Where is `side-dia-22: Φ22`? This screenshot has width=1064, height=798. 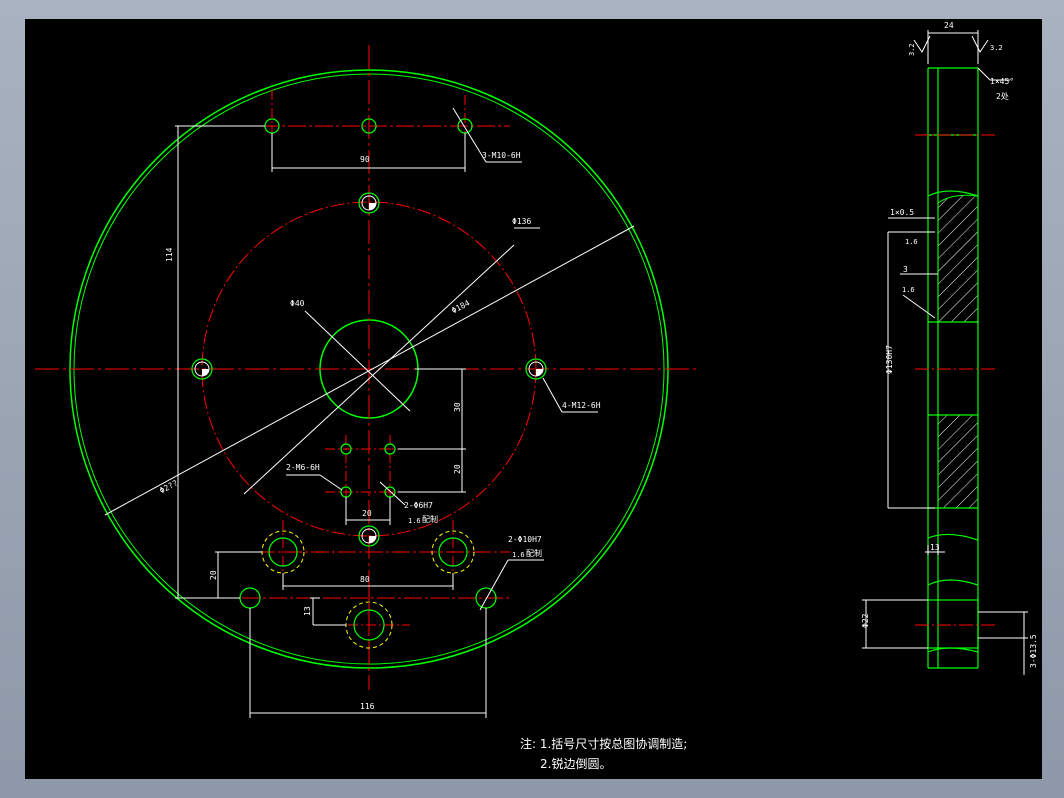
side-dia-22: Φ22 is located at coordinates (865, 620).